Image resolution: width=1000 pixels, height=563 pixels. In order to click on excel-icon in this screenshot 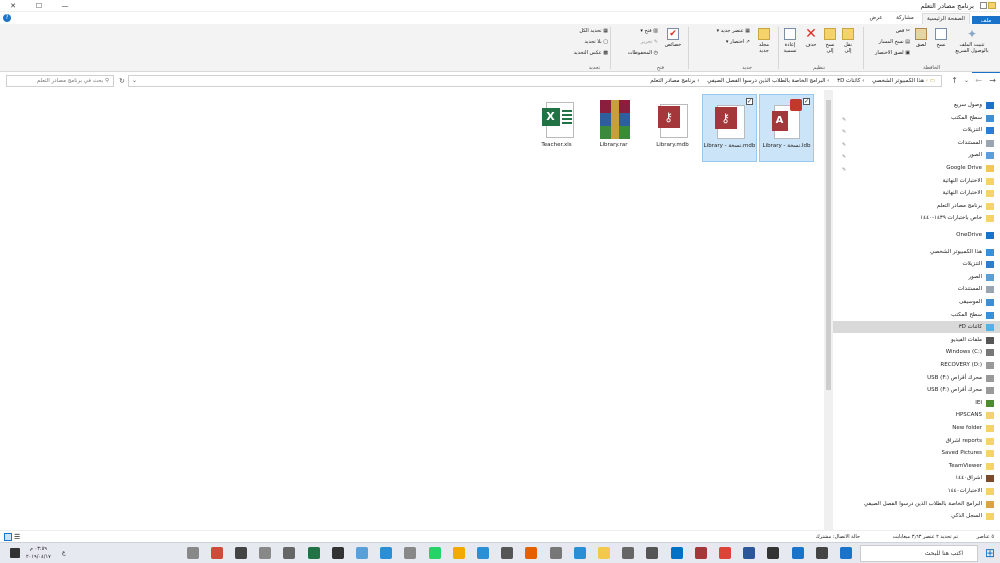, I will do `click(313, 553)`.